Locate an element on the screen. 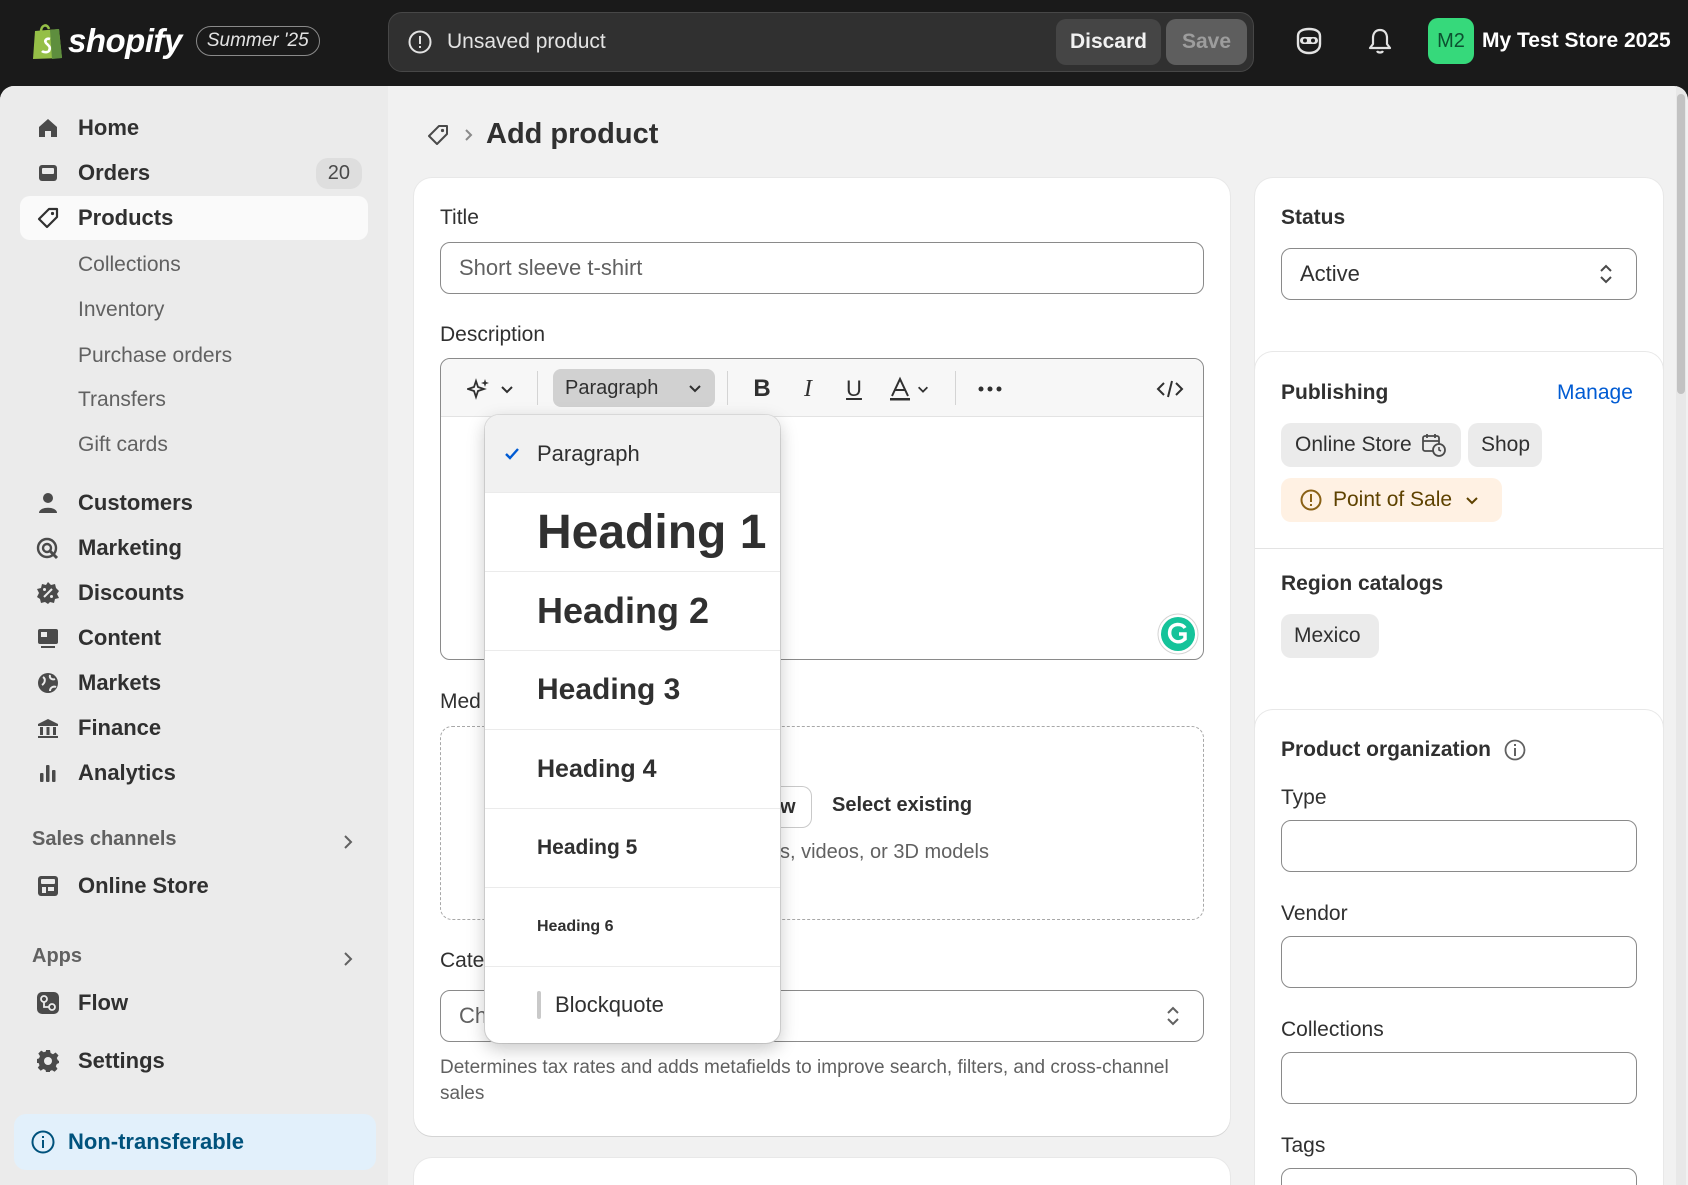  media-label: Med is located at coordinates (460, 701).